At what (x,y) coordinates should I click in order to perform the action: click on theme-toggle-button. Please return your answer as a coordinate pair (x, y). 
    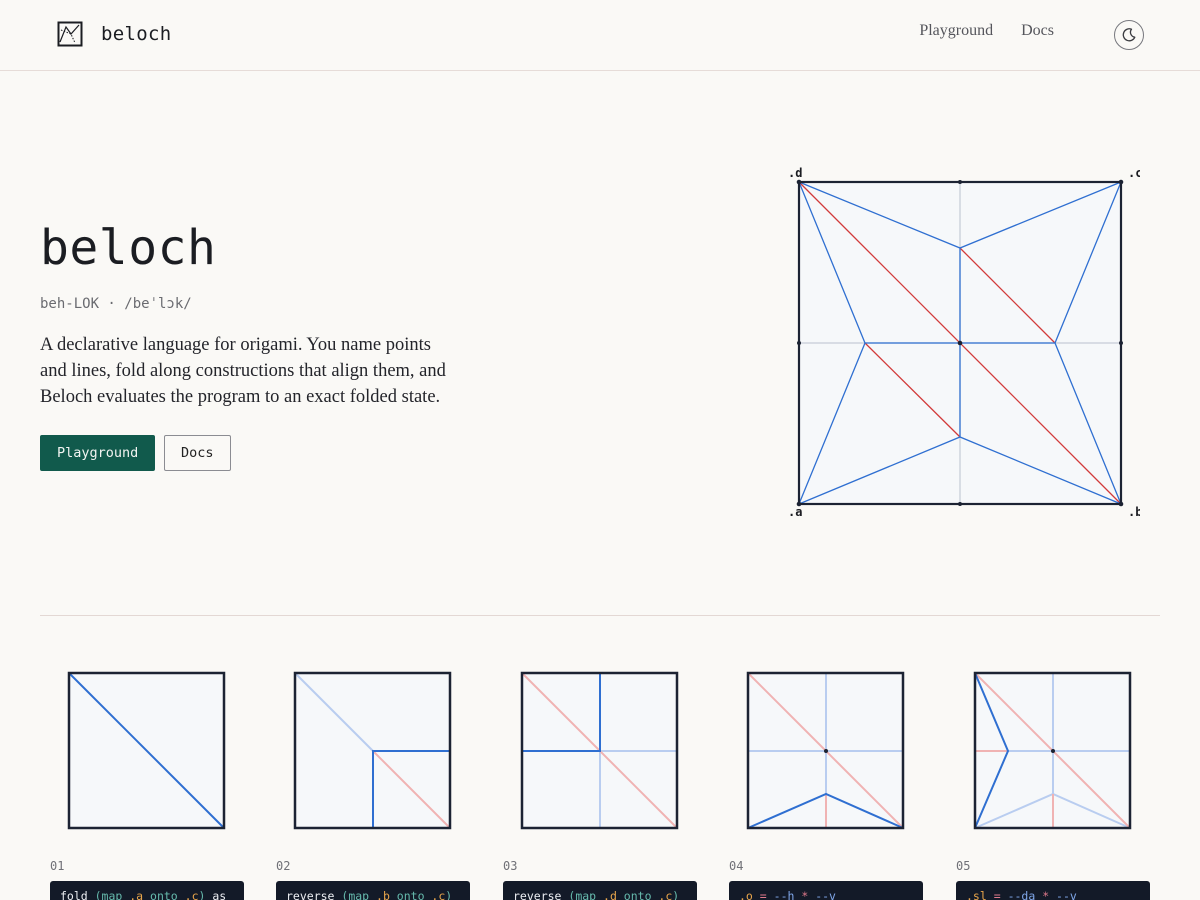
    Looking at the image, I should click on (1129, 35).